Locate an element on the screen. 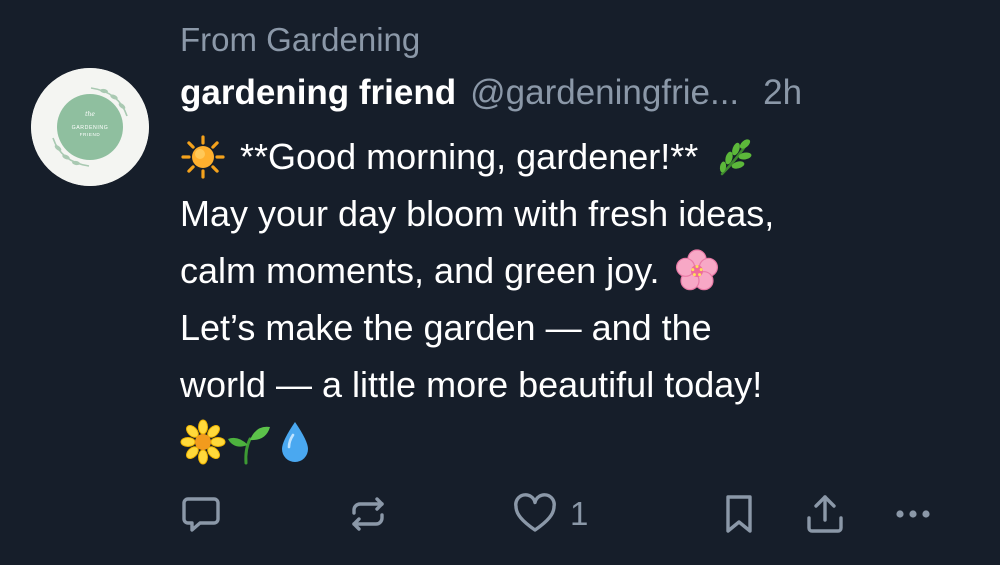 Image resolution: width=1000 pixels, height=565 pixels. reply-icon is located at coordinates (201, 514).